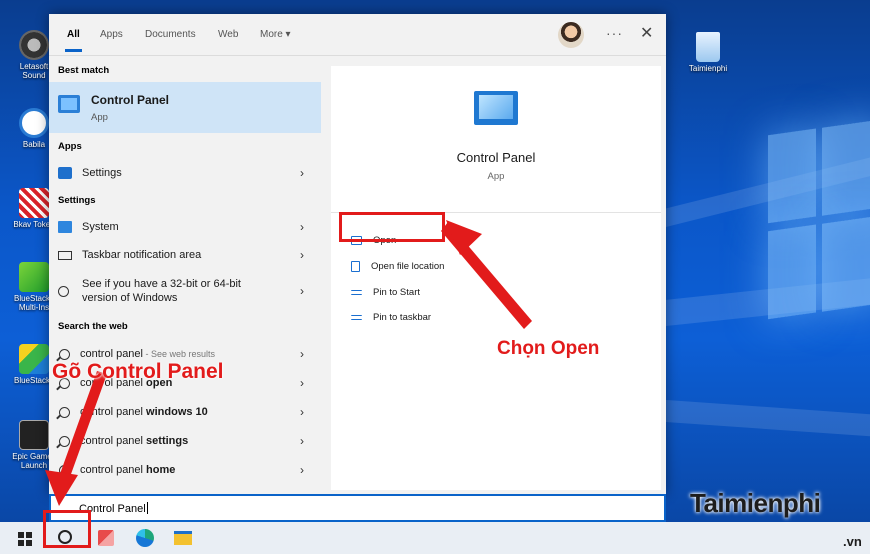 The image size is (870, 554). I want to click on watermark-suffix: .vn, so click(852, 541).